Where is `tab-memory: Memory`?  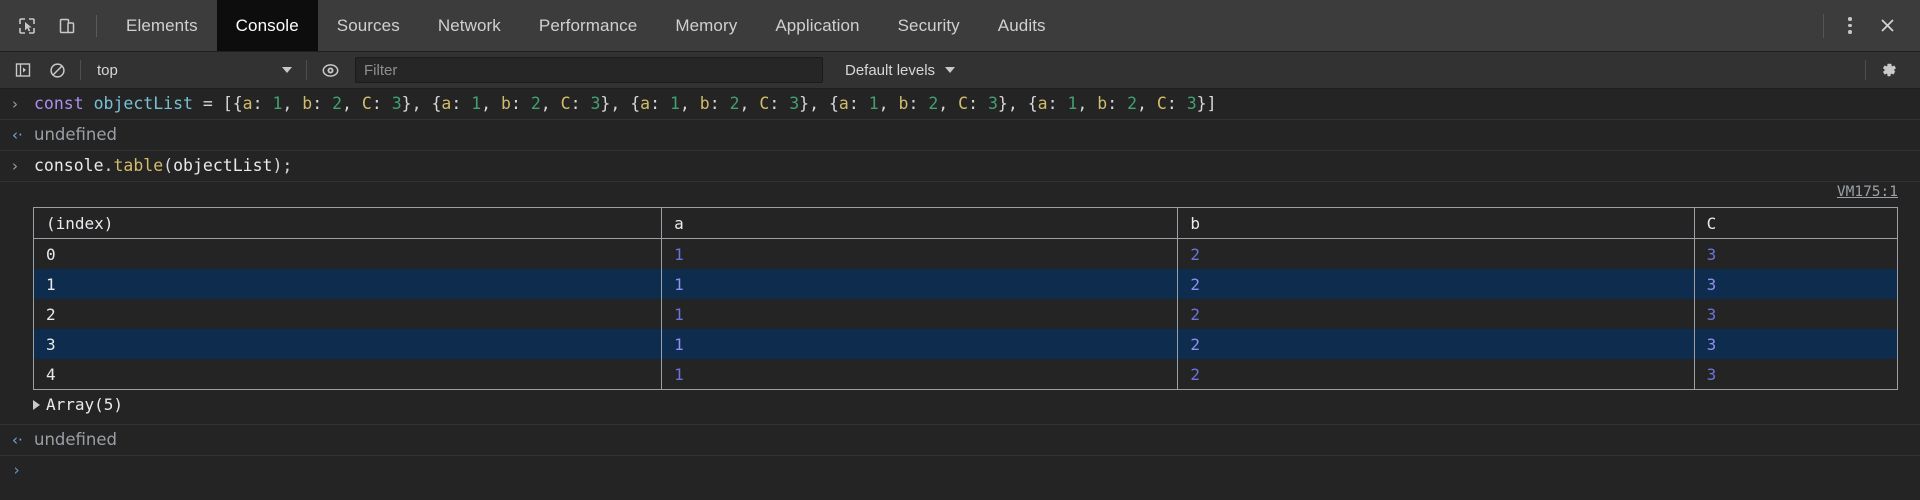 tab-memory: Memory is located at coordinates (706, 25).